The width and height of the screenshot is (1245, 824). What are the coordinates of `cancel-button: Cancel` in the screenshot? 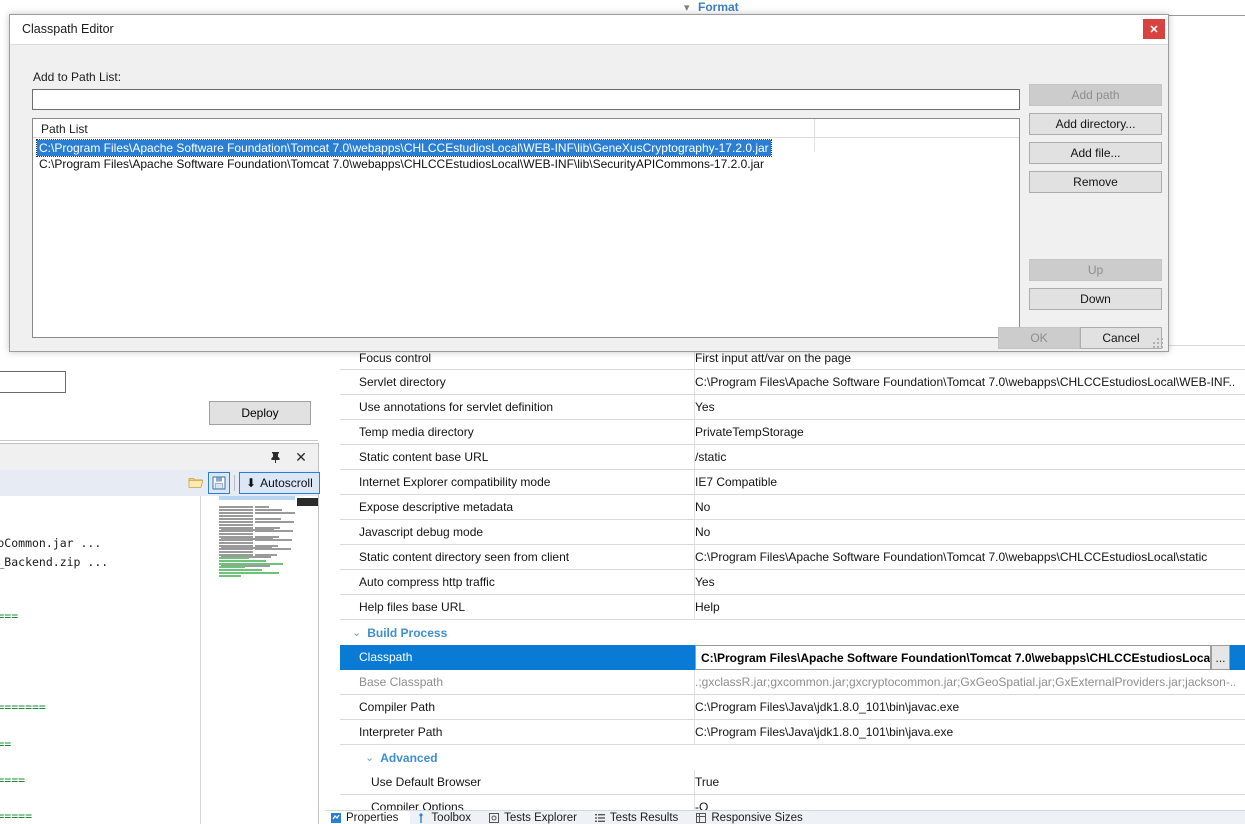 It's located at (1121, 338).